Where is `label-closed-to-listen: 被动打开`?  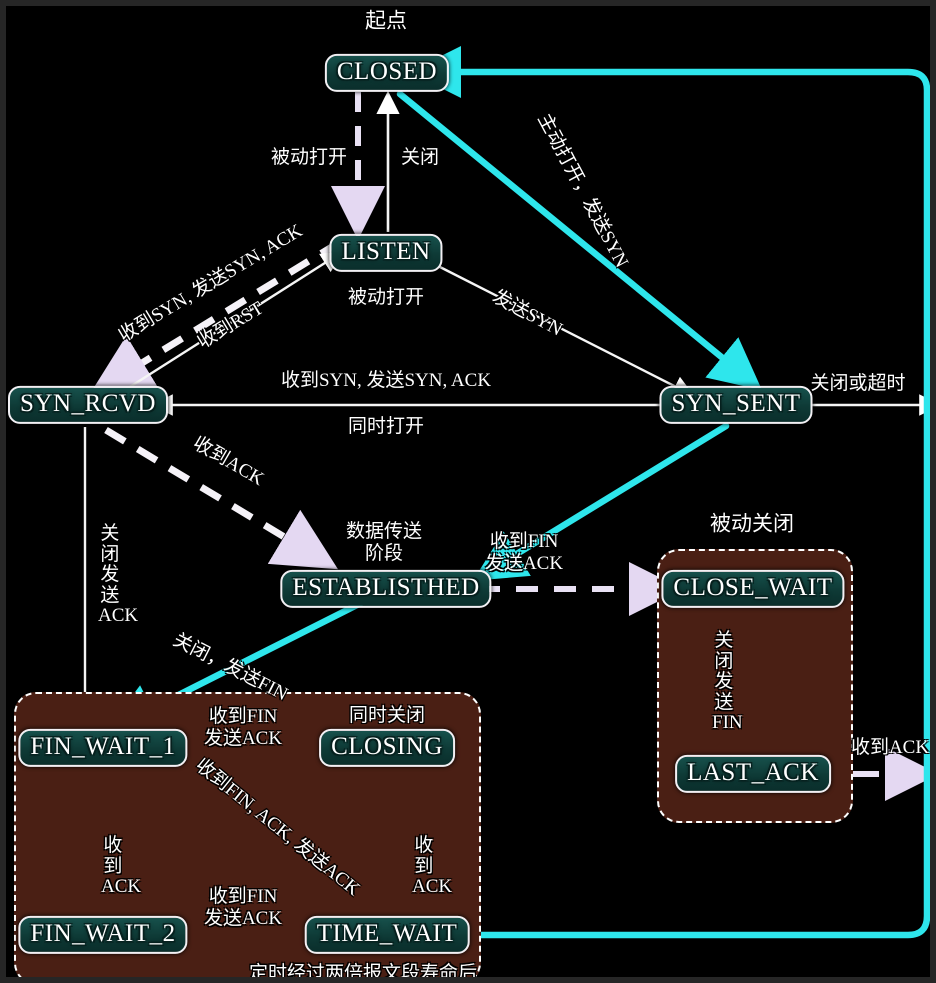 label-closed-to-listen: 被动打开 is located at coordinates (309, 157).